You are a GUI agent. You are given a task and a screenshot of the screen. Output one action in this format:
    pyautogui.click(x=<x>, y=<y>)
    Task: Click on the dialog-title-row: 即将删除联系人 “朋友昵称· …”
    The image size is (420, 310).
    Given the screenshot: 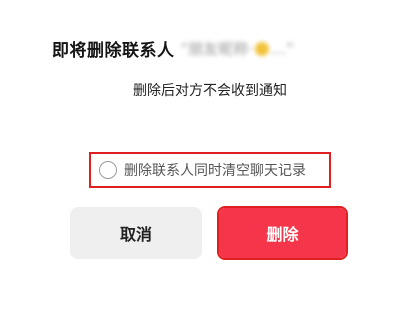 What is the action you would take?
    pyautogui.click(x=173, y=48)
    